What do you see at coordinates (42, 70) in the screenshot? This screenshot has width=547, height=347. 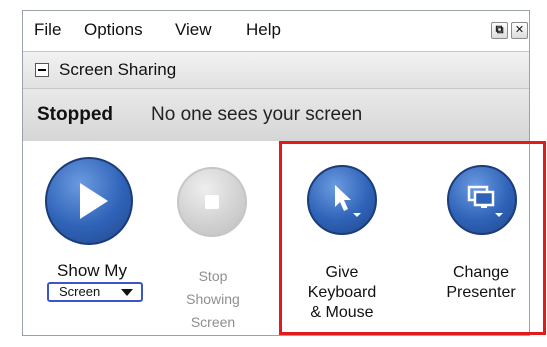 I see `collapse-icon` at bounding box center [42, 70].